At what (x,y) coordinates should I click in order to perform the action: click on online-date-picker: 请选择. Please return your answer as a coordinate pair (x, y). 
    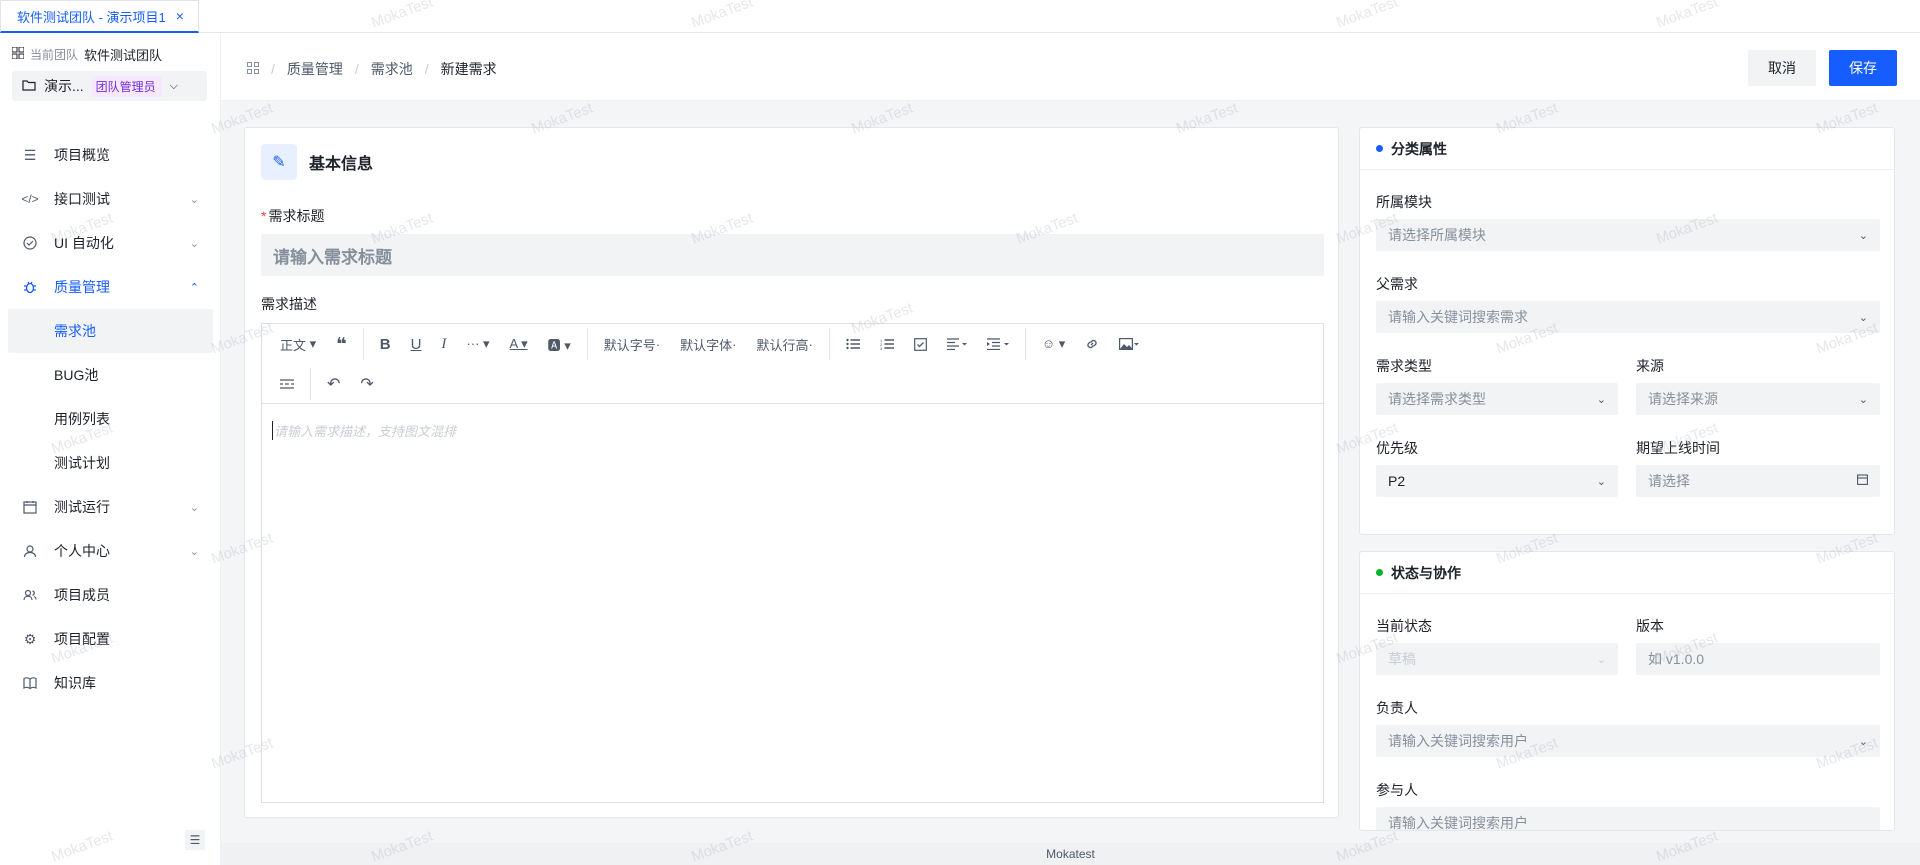
    Looking at the image, I should click on (1758, 481).